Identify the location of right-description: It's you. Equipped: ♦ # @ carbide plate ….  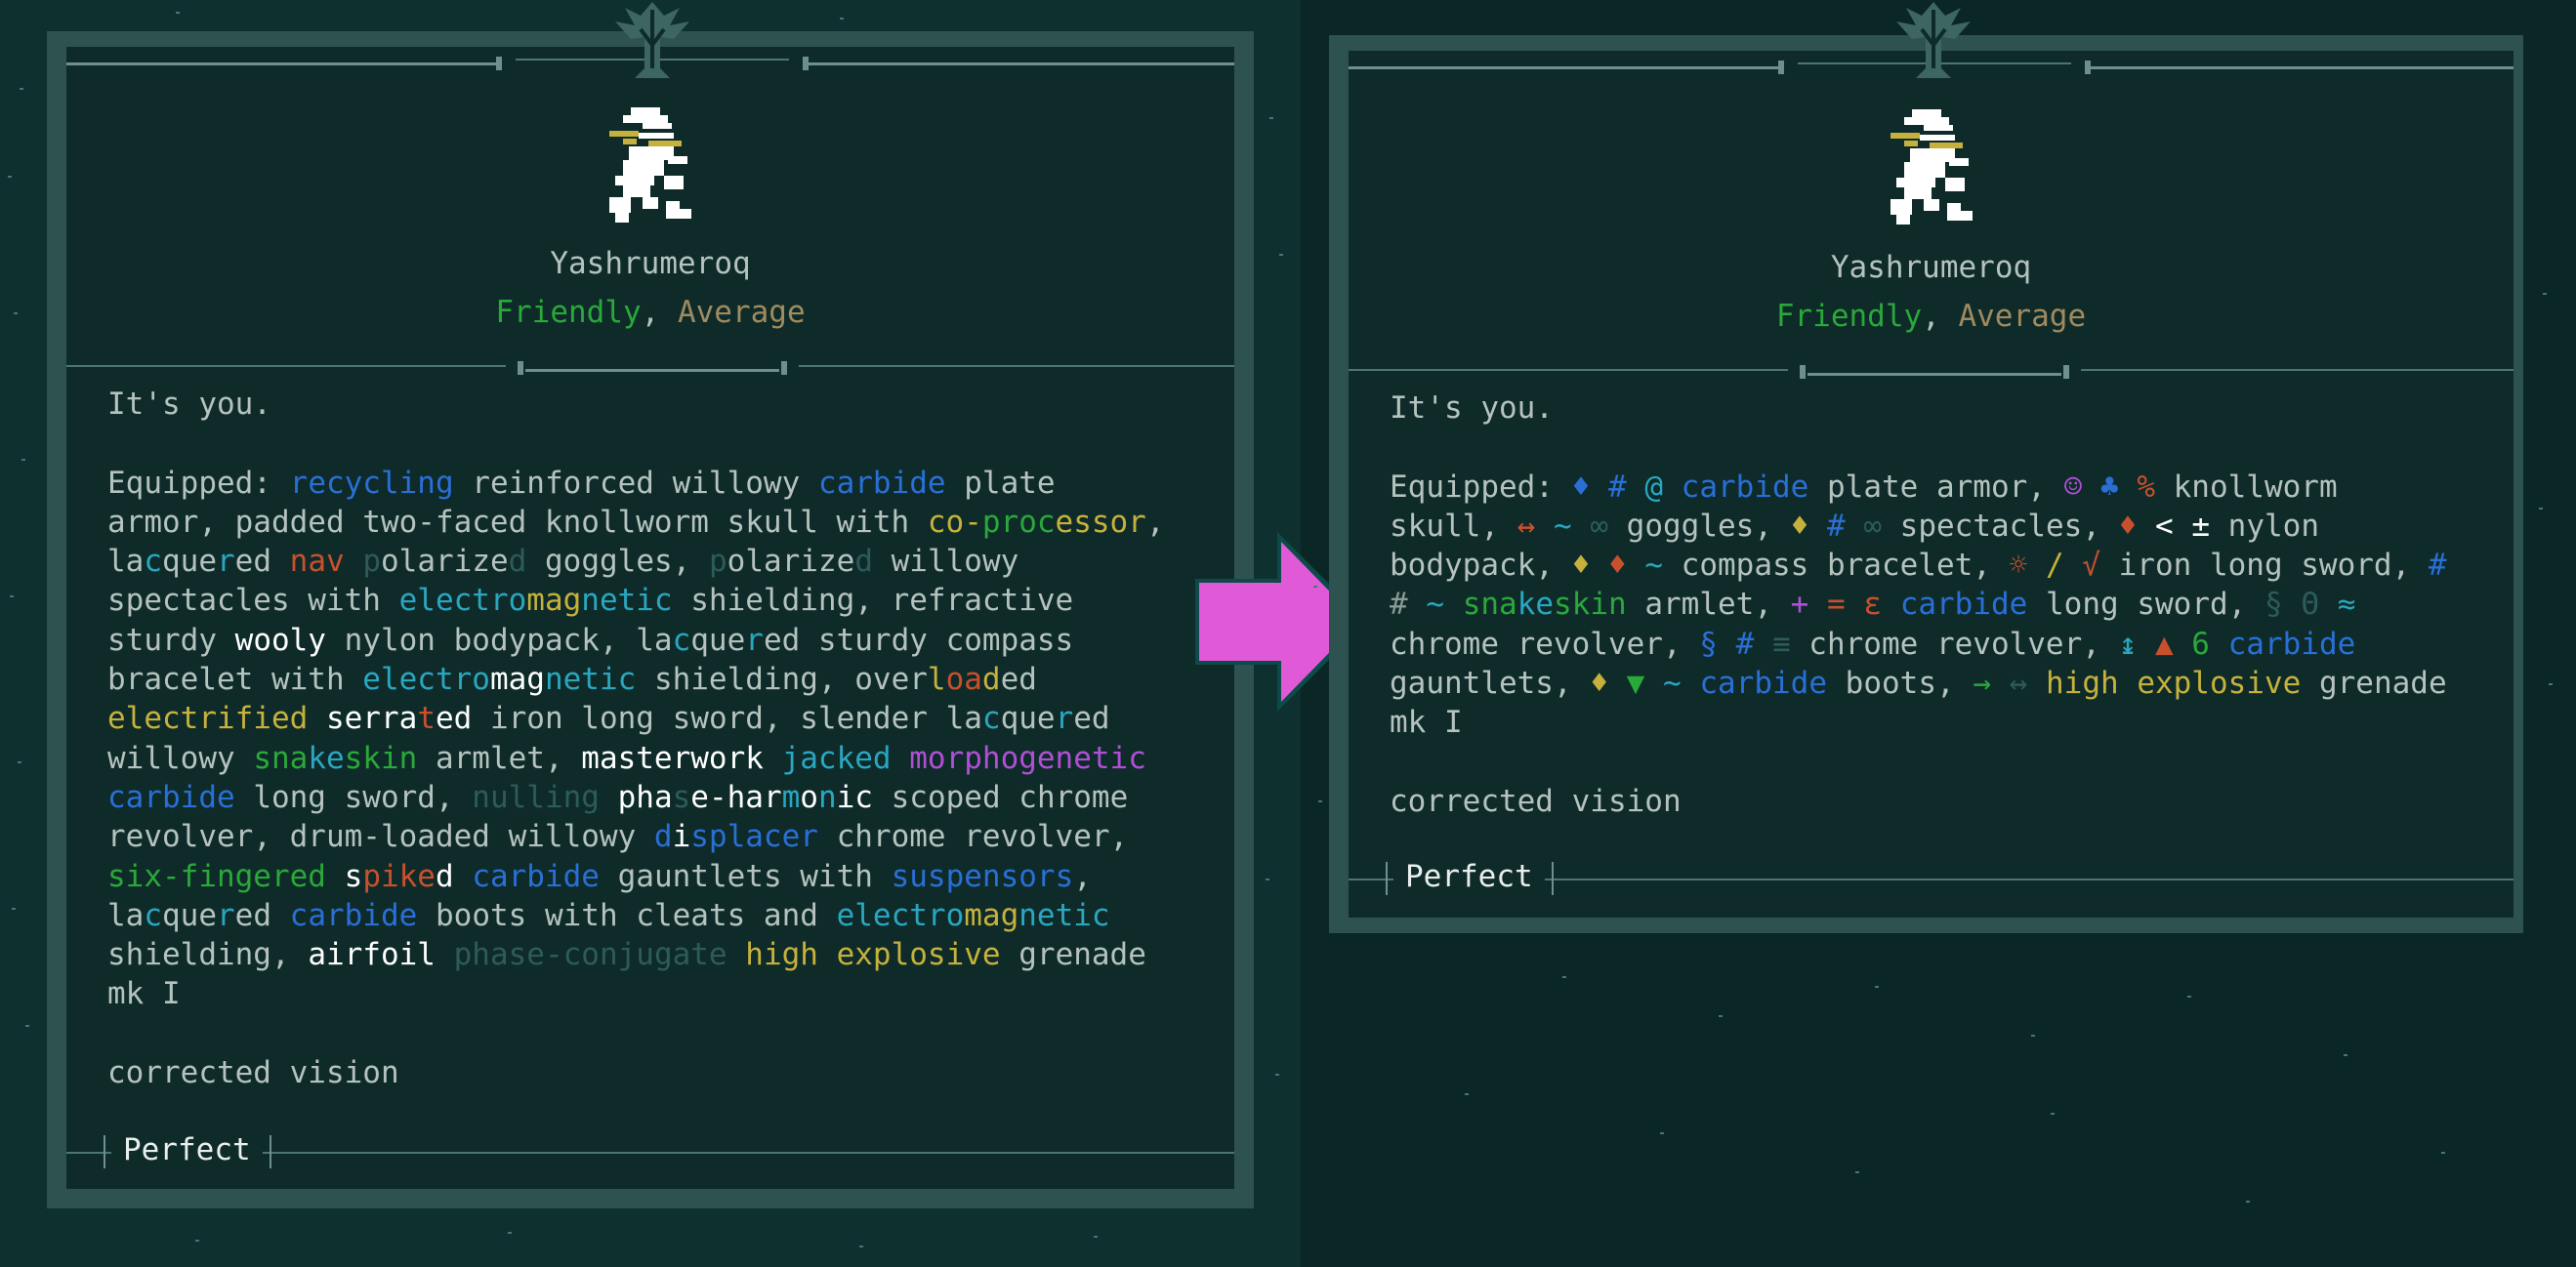
(1918, 604).